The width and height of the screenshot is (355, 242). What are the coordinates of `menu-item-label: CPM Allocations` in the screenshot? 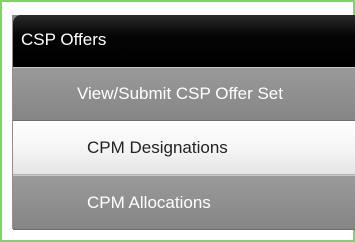 It's located at (149, 202).